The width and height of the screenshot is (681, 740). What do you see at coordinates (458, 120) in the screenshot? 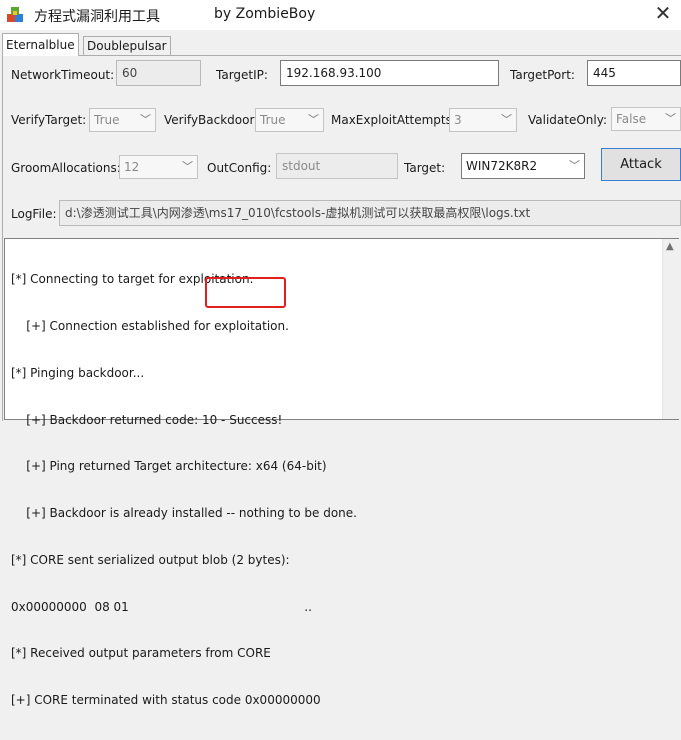
I see `max-exploit-attempts-value: 3` at bounding box center [458, 120].